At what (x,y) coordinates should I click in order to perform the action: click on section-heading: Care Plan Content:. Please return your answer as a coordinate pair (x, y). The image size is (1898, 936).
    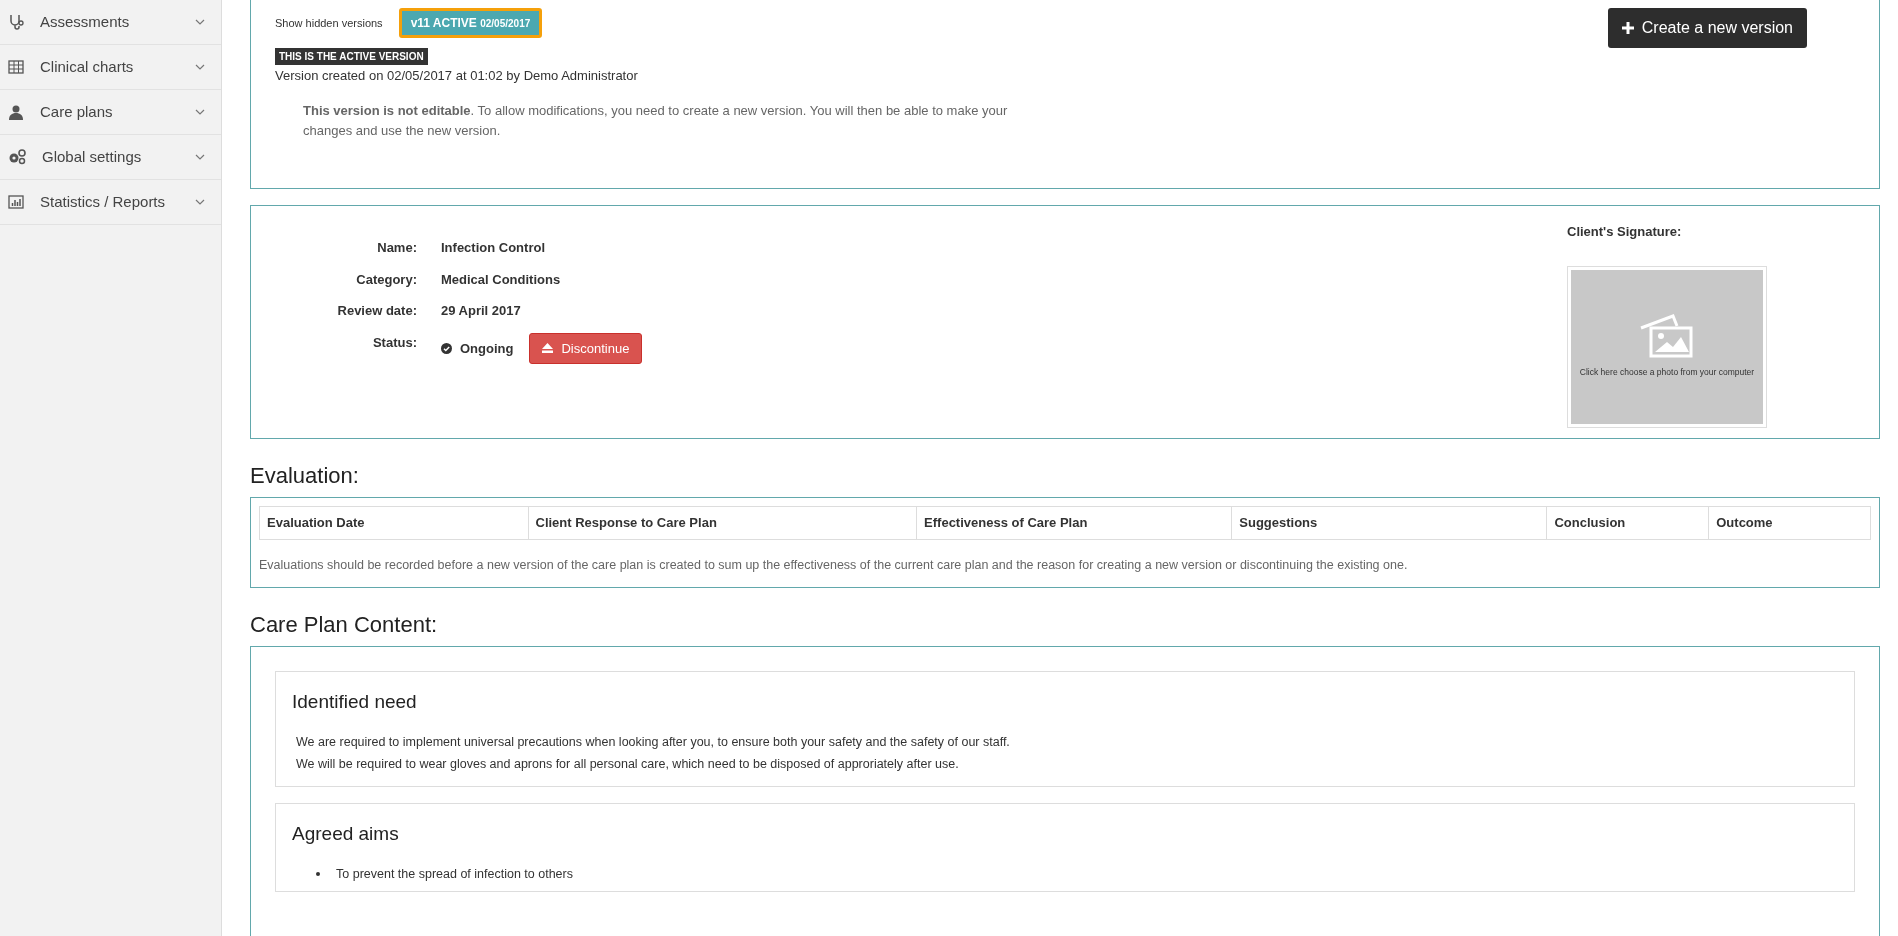
    Looking at the image, I should click on (344, 625).